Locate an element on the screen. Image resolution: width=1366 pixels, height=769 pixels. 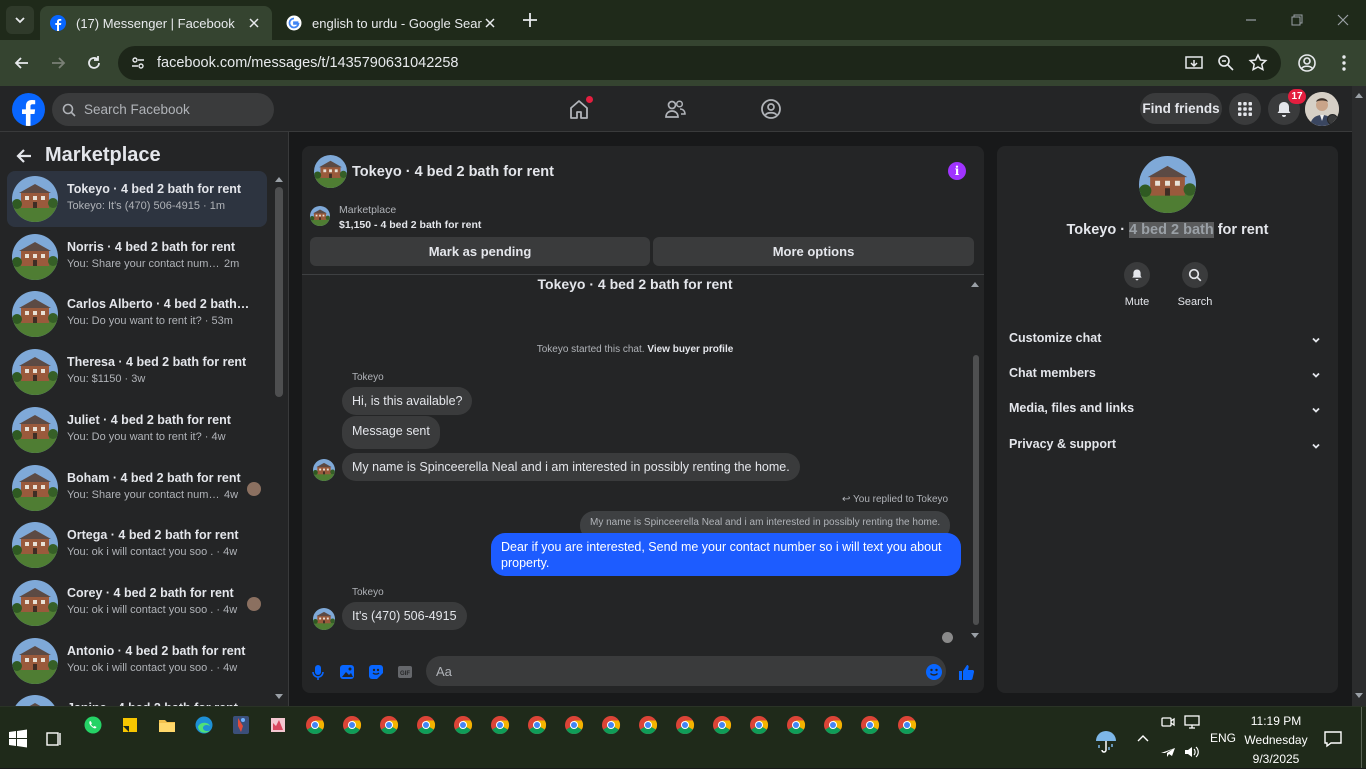
conversation-avatar is located at coordinates (1167, 184).